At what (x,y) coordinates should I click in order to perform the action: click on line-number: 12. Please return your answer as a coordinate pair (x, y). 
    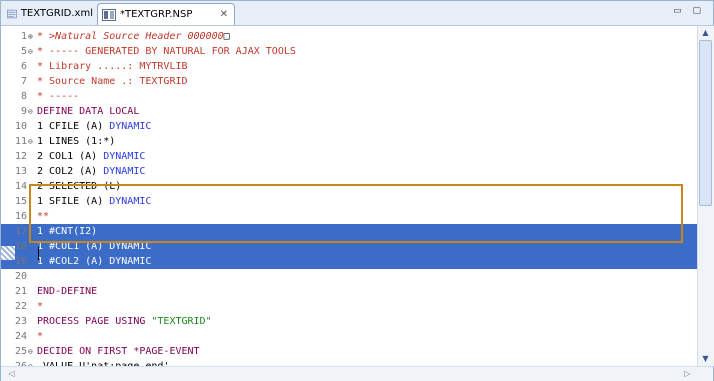
    Looking at the image, I should click on (20, 156).